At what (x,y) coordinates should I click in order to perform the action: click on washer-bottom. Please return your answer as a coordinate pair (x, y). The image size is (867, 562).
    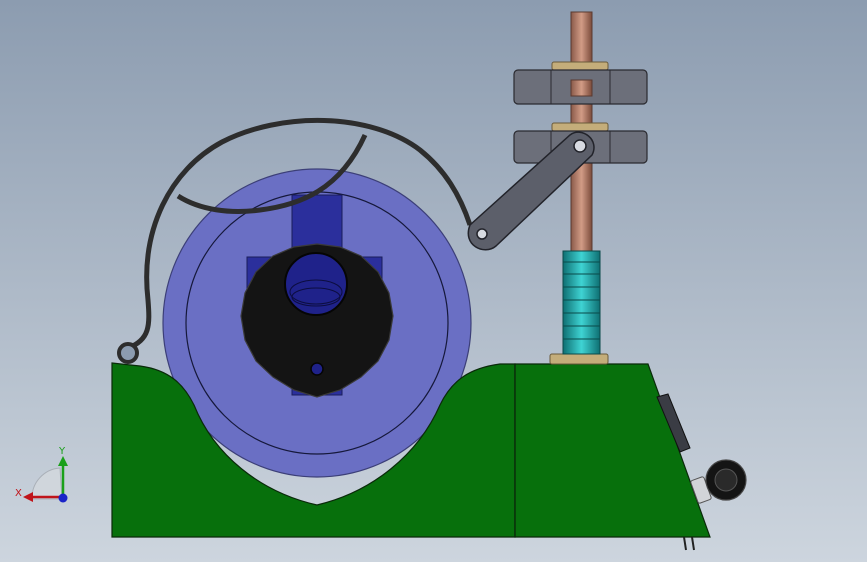
    Looking at the image, I should click on (579, 359).